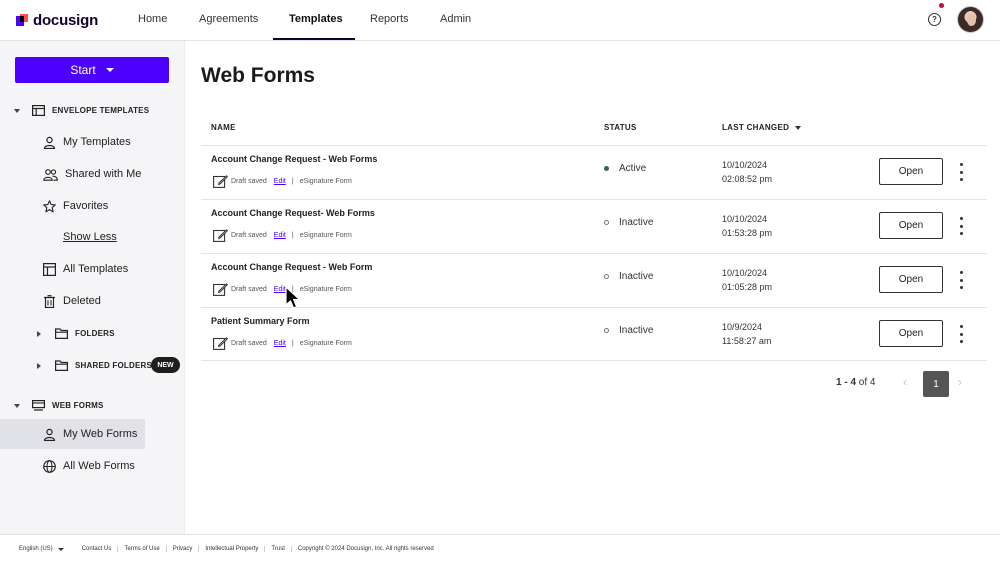  I want to click on column-header-status: STATUS, so click(620, 127).